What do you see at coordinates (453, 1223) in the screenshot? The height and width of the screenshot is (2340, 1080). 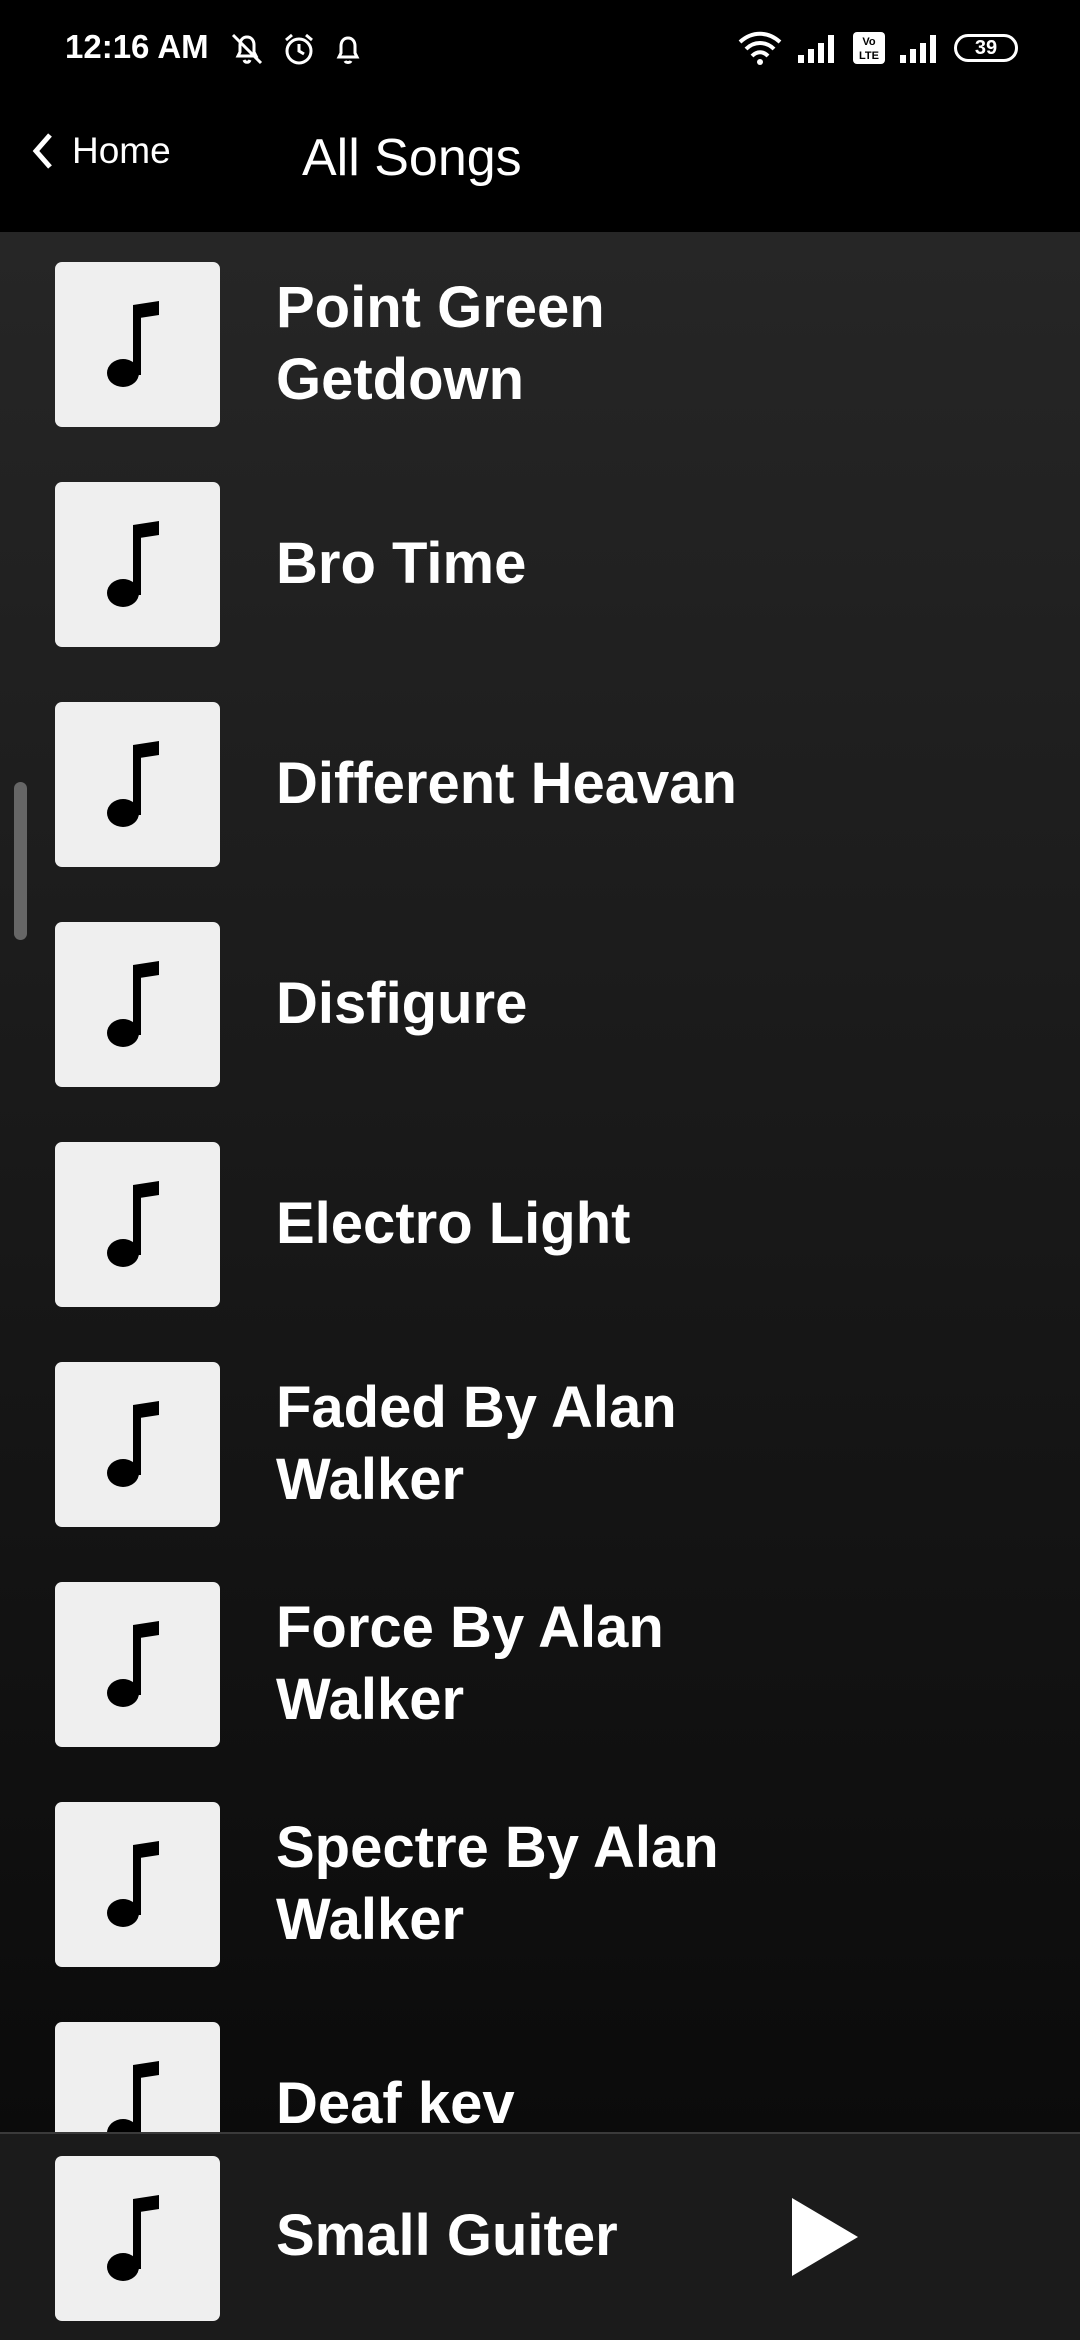 I see `song-title: Electro Light` at bounding box center [453, 1223].